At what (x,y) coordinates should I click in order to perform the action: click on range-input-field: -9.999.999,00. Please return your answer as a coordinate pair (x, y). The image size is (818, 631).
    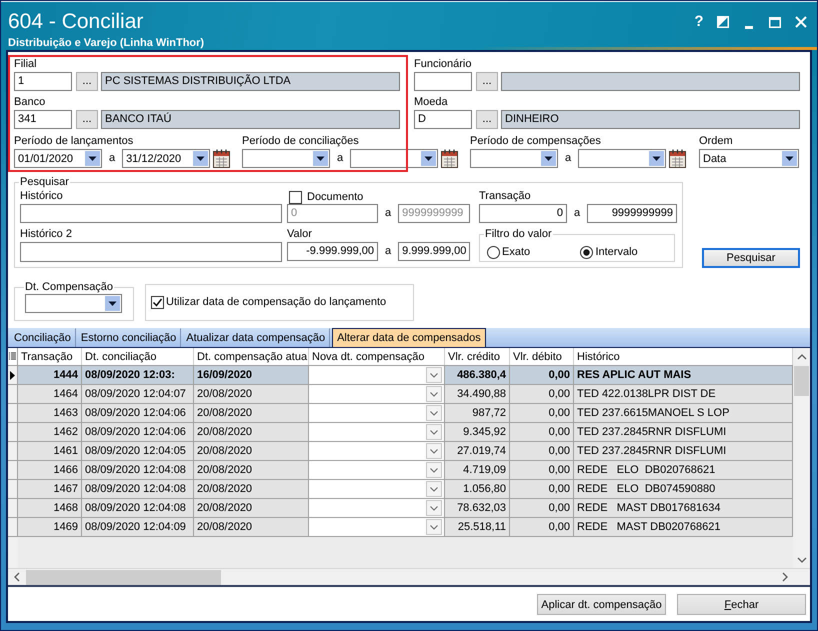
    Looking at the image, I should click on (332, 251).